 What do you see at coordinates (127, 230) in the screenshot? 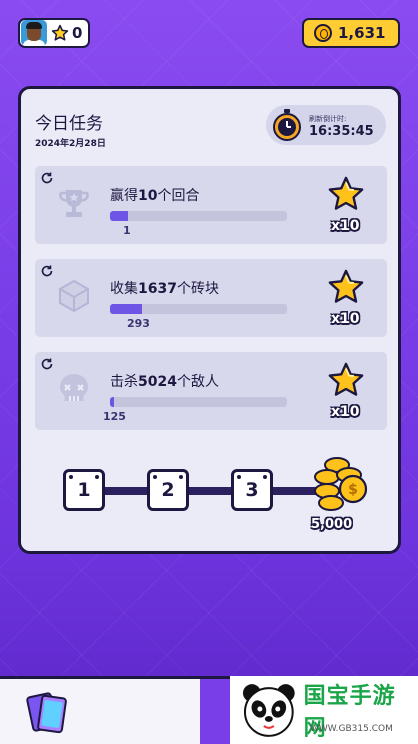
I see `task-progress-value: 1` at bounding box center [127, 230].